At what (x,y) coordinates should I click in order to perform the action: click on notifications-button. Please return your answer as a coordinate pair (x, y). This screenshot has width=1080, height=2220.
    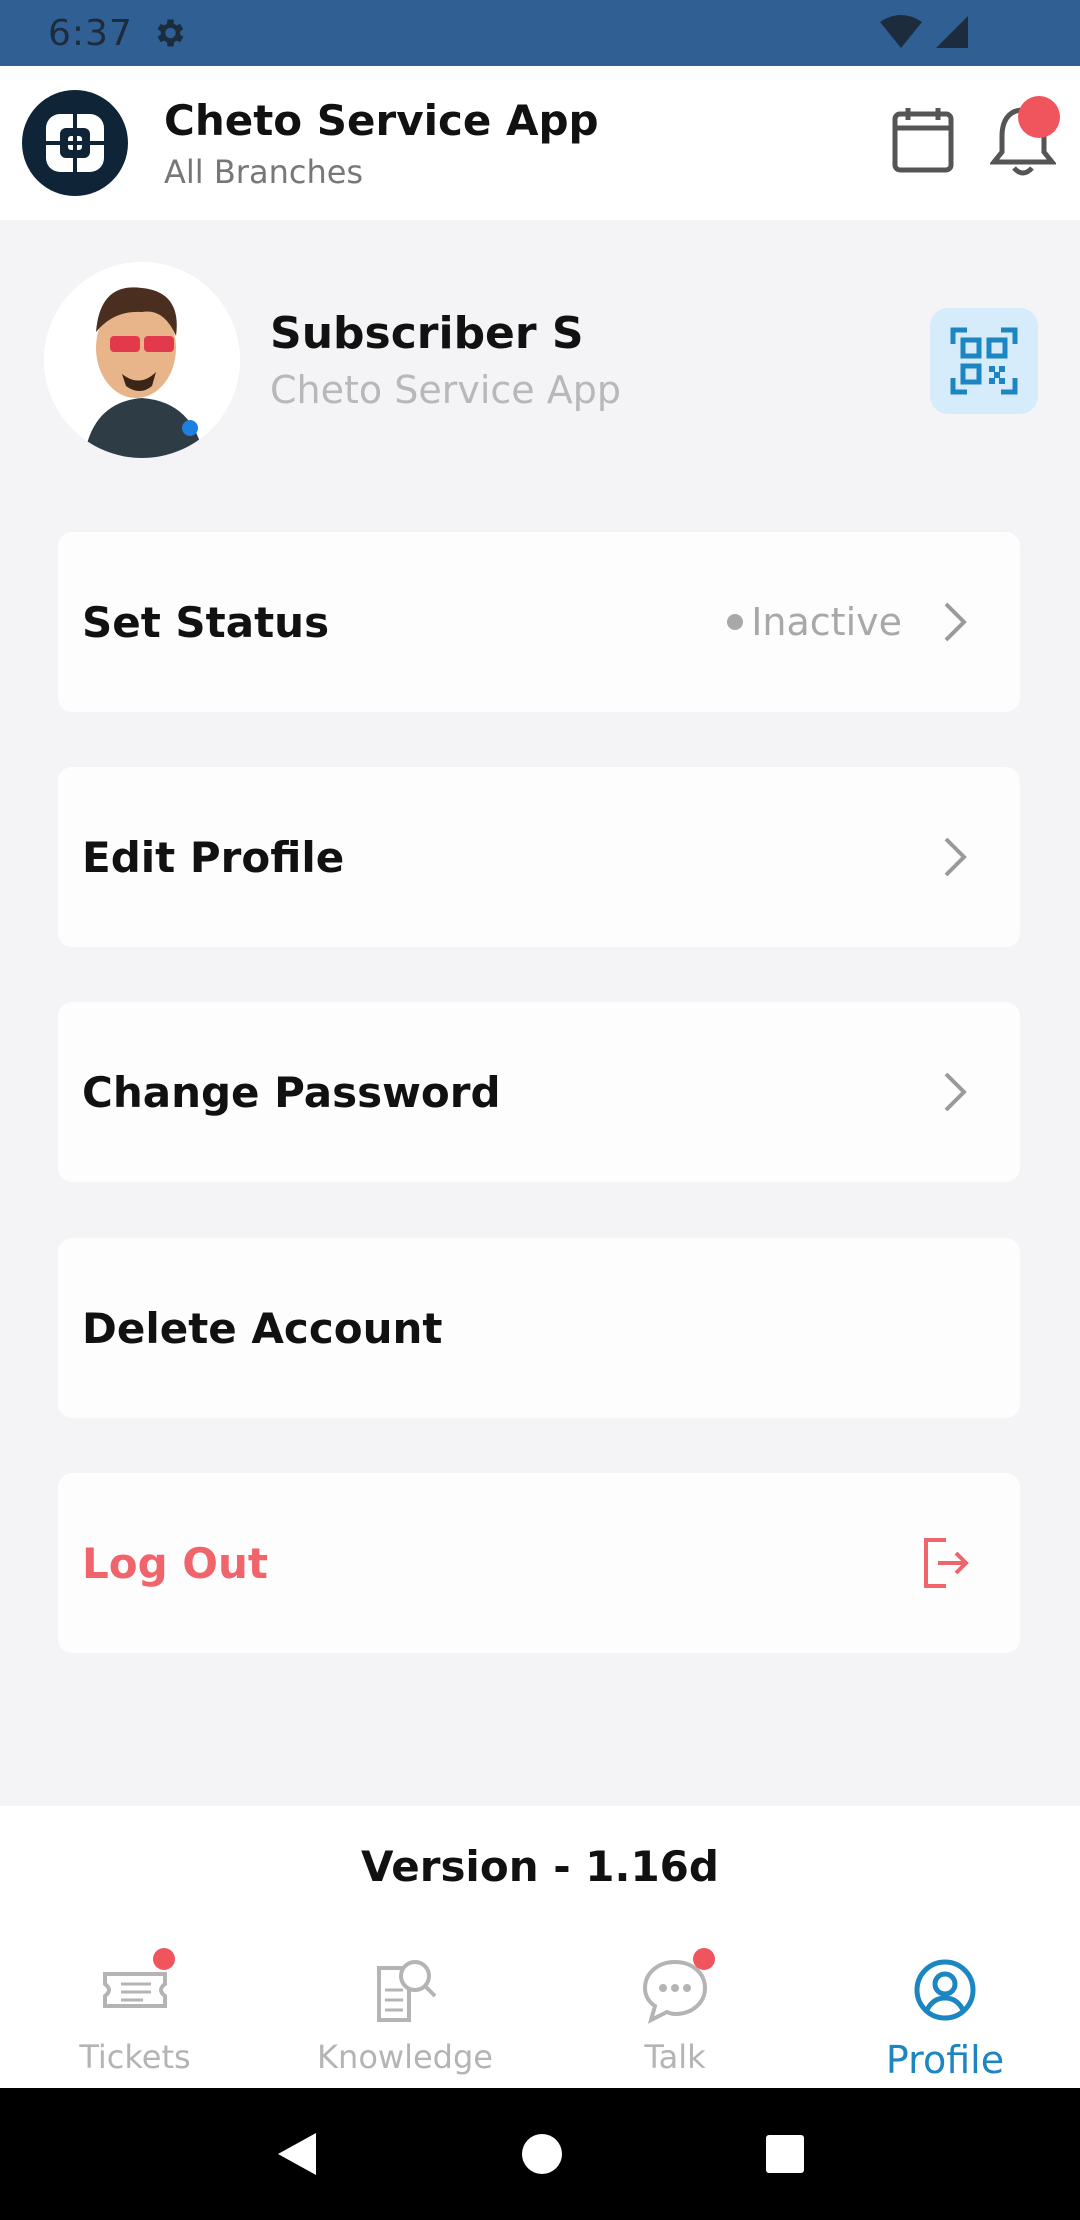
    Looking at the image, I should click on (1024, 138).